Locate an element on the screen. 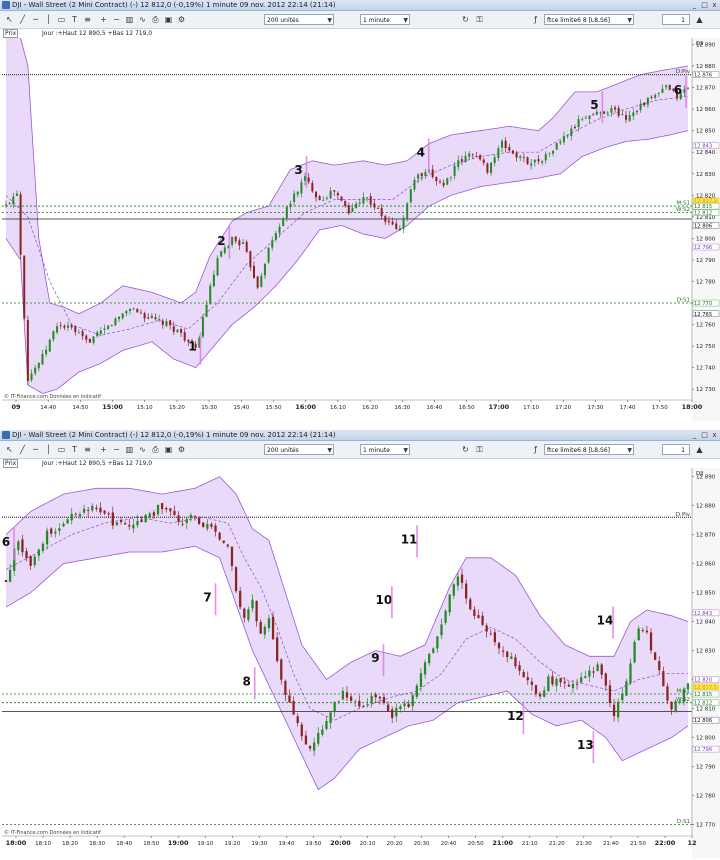 The height and width of the screenshot is (860, 720). level-label: W:S2 is located at coordinates (683, 210).